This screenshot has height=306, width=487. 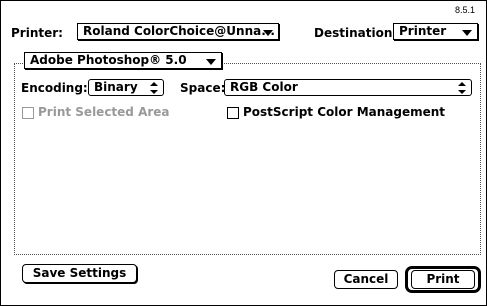 I want to click on save-settings-button: Save Settings, so click(x=79, y=273).